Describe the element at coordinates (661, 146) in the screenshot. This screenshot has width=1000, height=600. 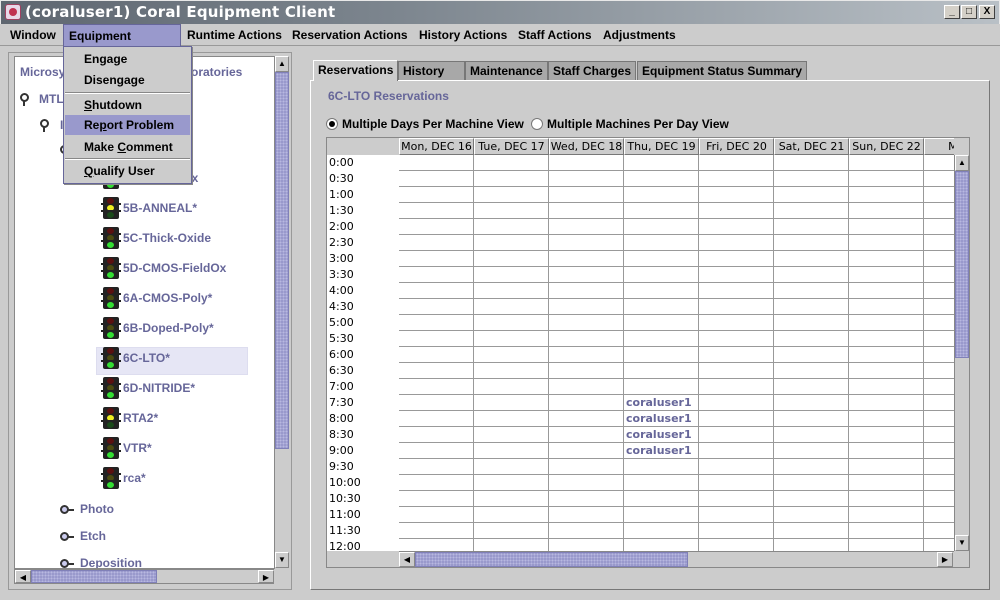
I see `column-header: Thu, DEC 19` at that location.